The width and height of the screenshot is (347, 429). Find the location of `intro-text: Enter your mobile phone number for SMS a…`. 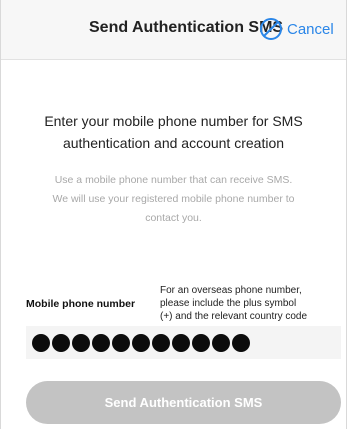

intro-text: Enter your mobile phone number for SMS a… is located at coordinates (173, 132).